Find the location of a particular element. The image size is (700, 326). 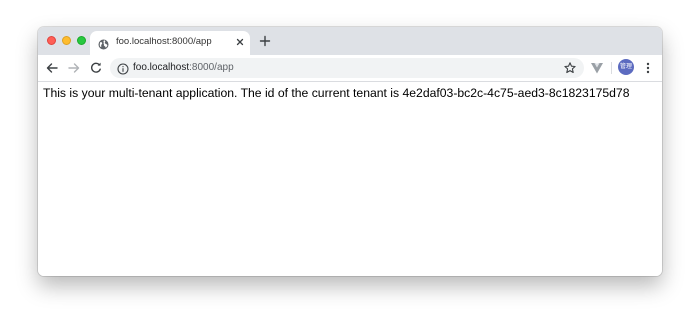

browser-toolbar: foo.localhost:8000/app 管理 is located at coordinates (350, 68).